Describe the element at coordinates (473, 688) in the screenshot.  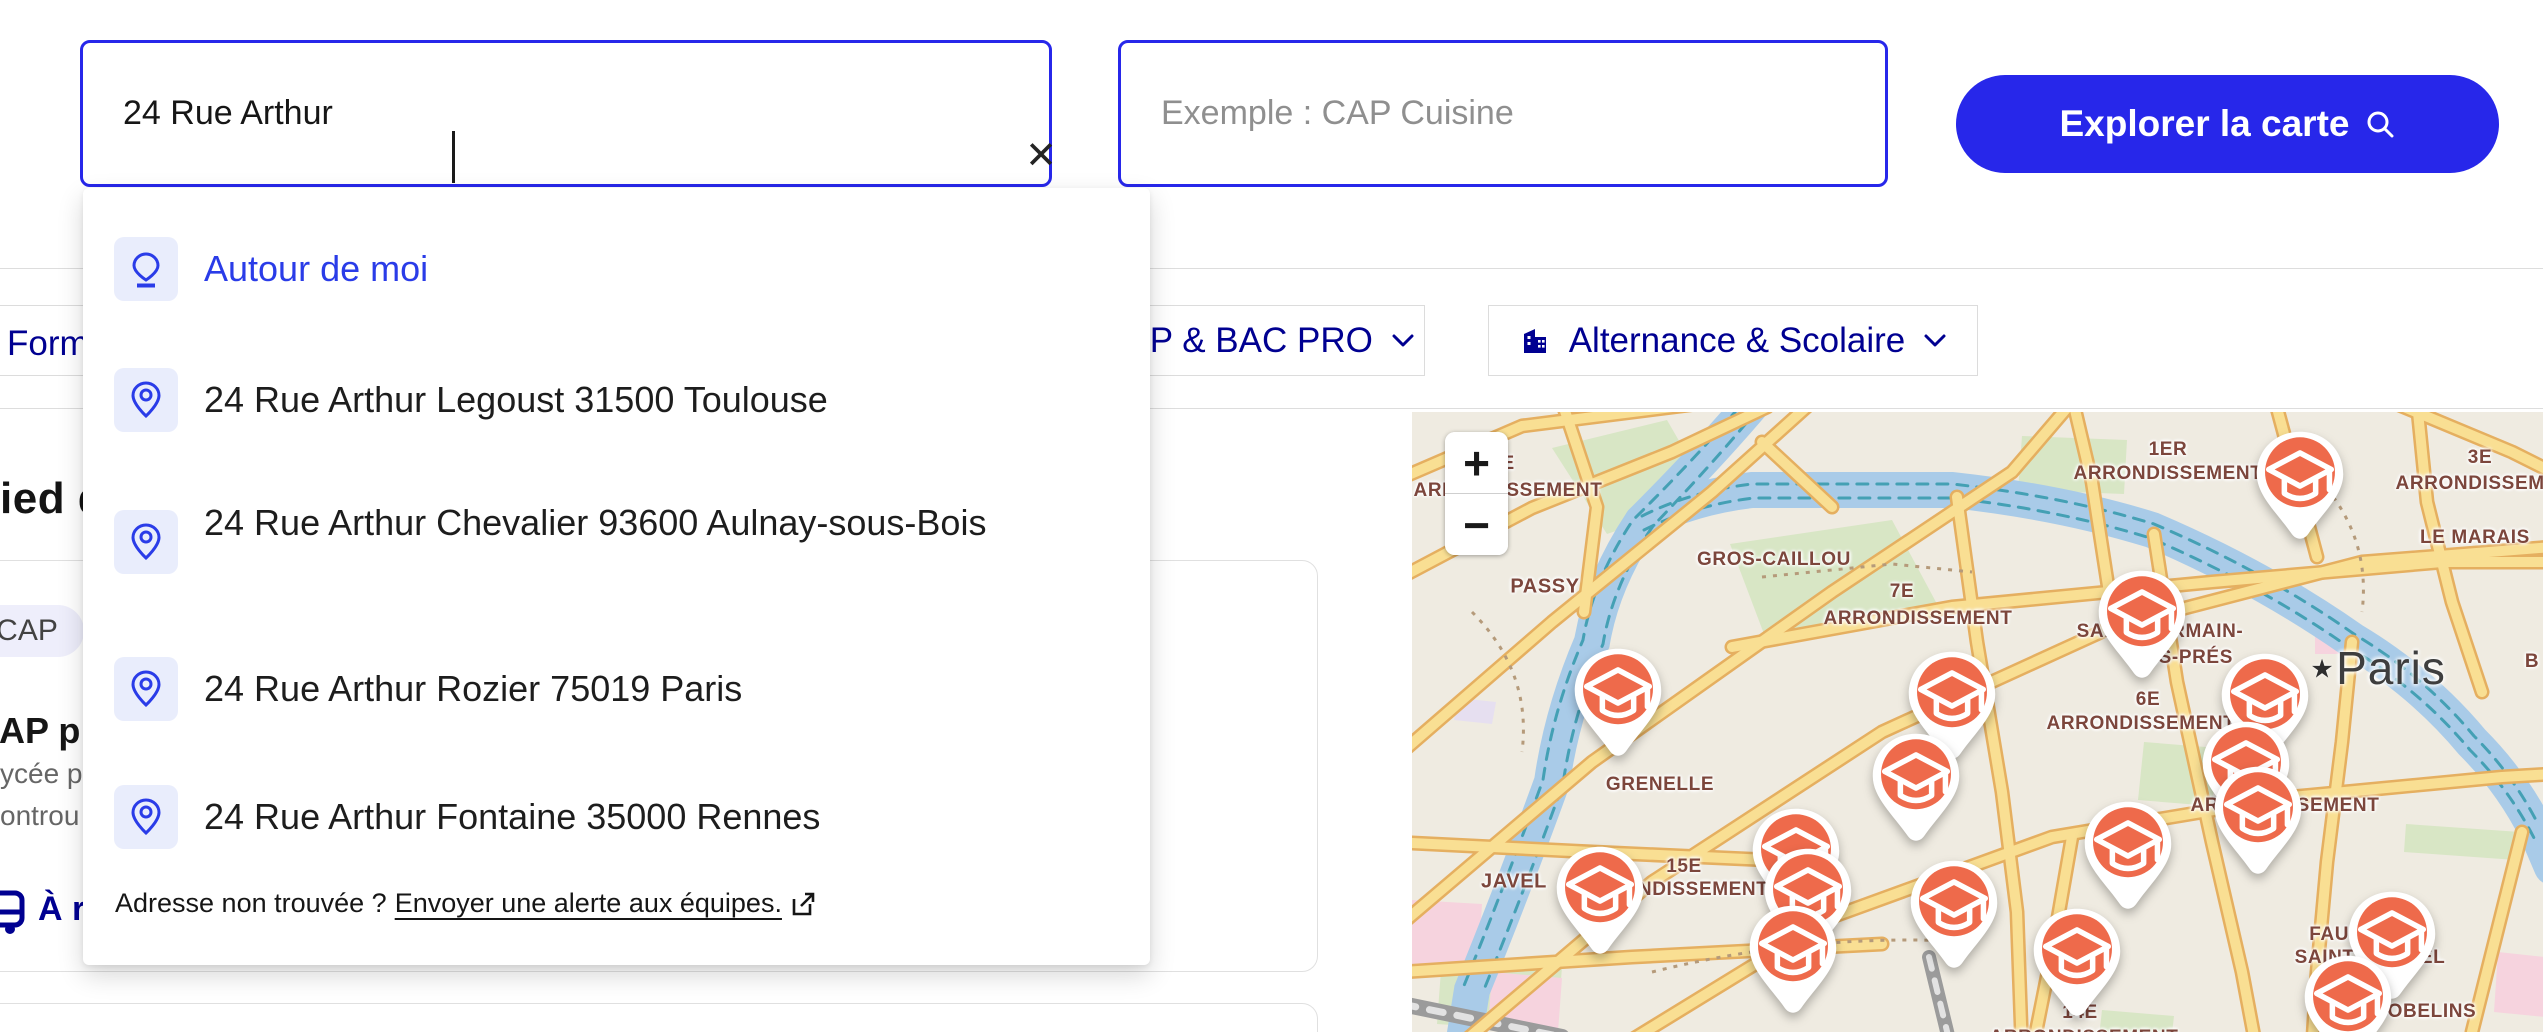
I see `suggestion-label: 24 Rue Arthur Rozier 75019 Paris` at that location.